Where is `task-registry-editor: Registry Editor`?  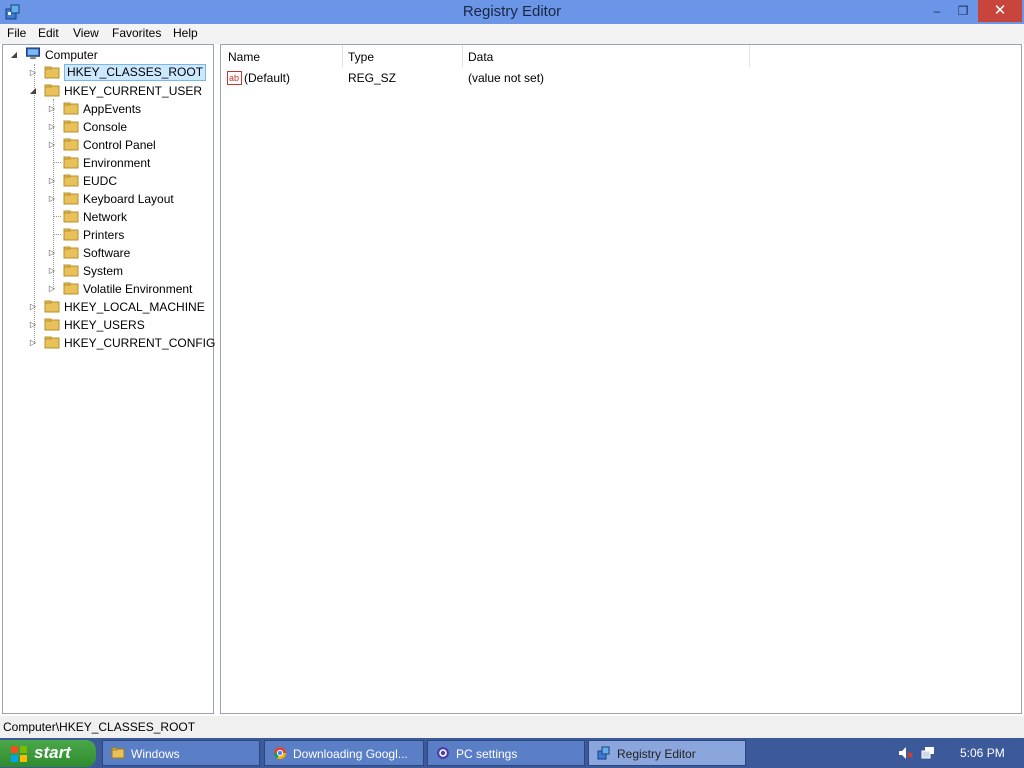
task-registry-editor: Registry Editor is located at coordinates (667, 753).